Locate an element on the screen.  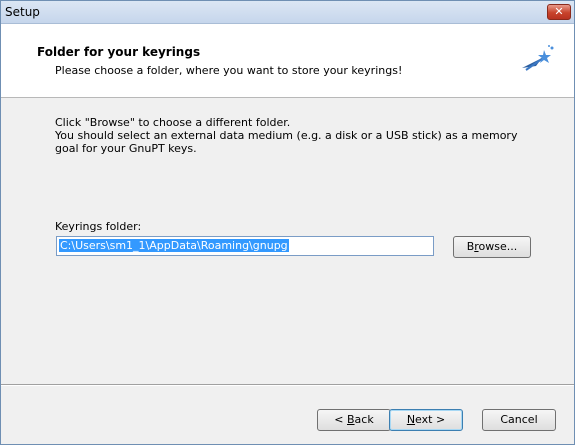
back-accesskey: B is located at coordinates (351, 419).